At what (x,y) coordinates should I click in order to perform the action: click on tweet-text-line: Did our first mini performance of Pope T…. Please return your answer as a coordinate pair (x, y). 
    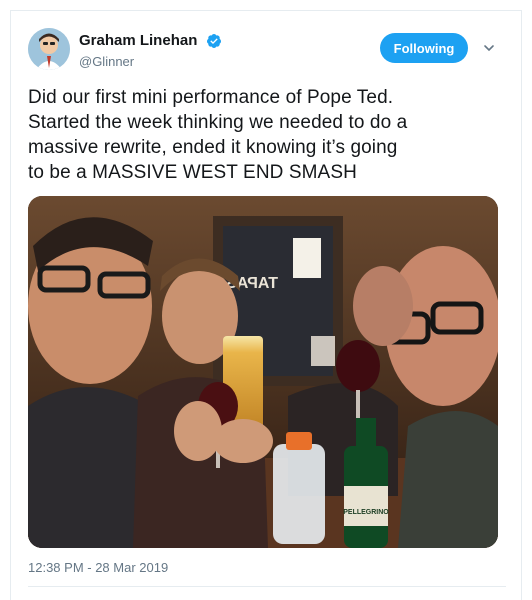
    Looking at the image, I should click on (211, 97).